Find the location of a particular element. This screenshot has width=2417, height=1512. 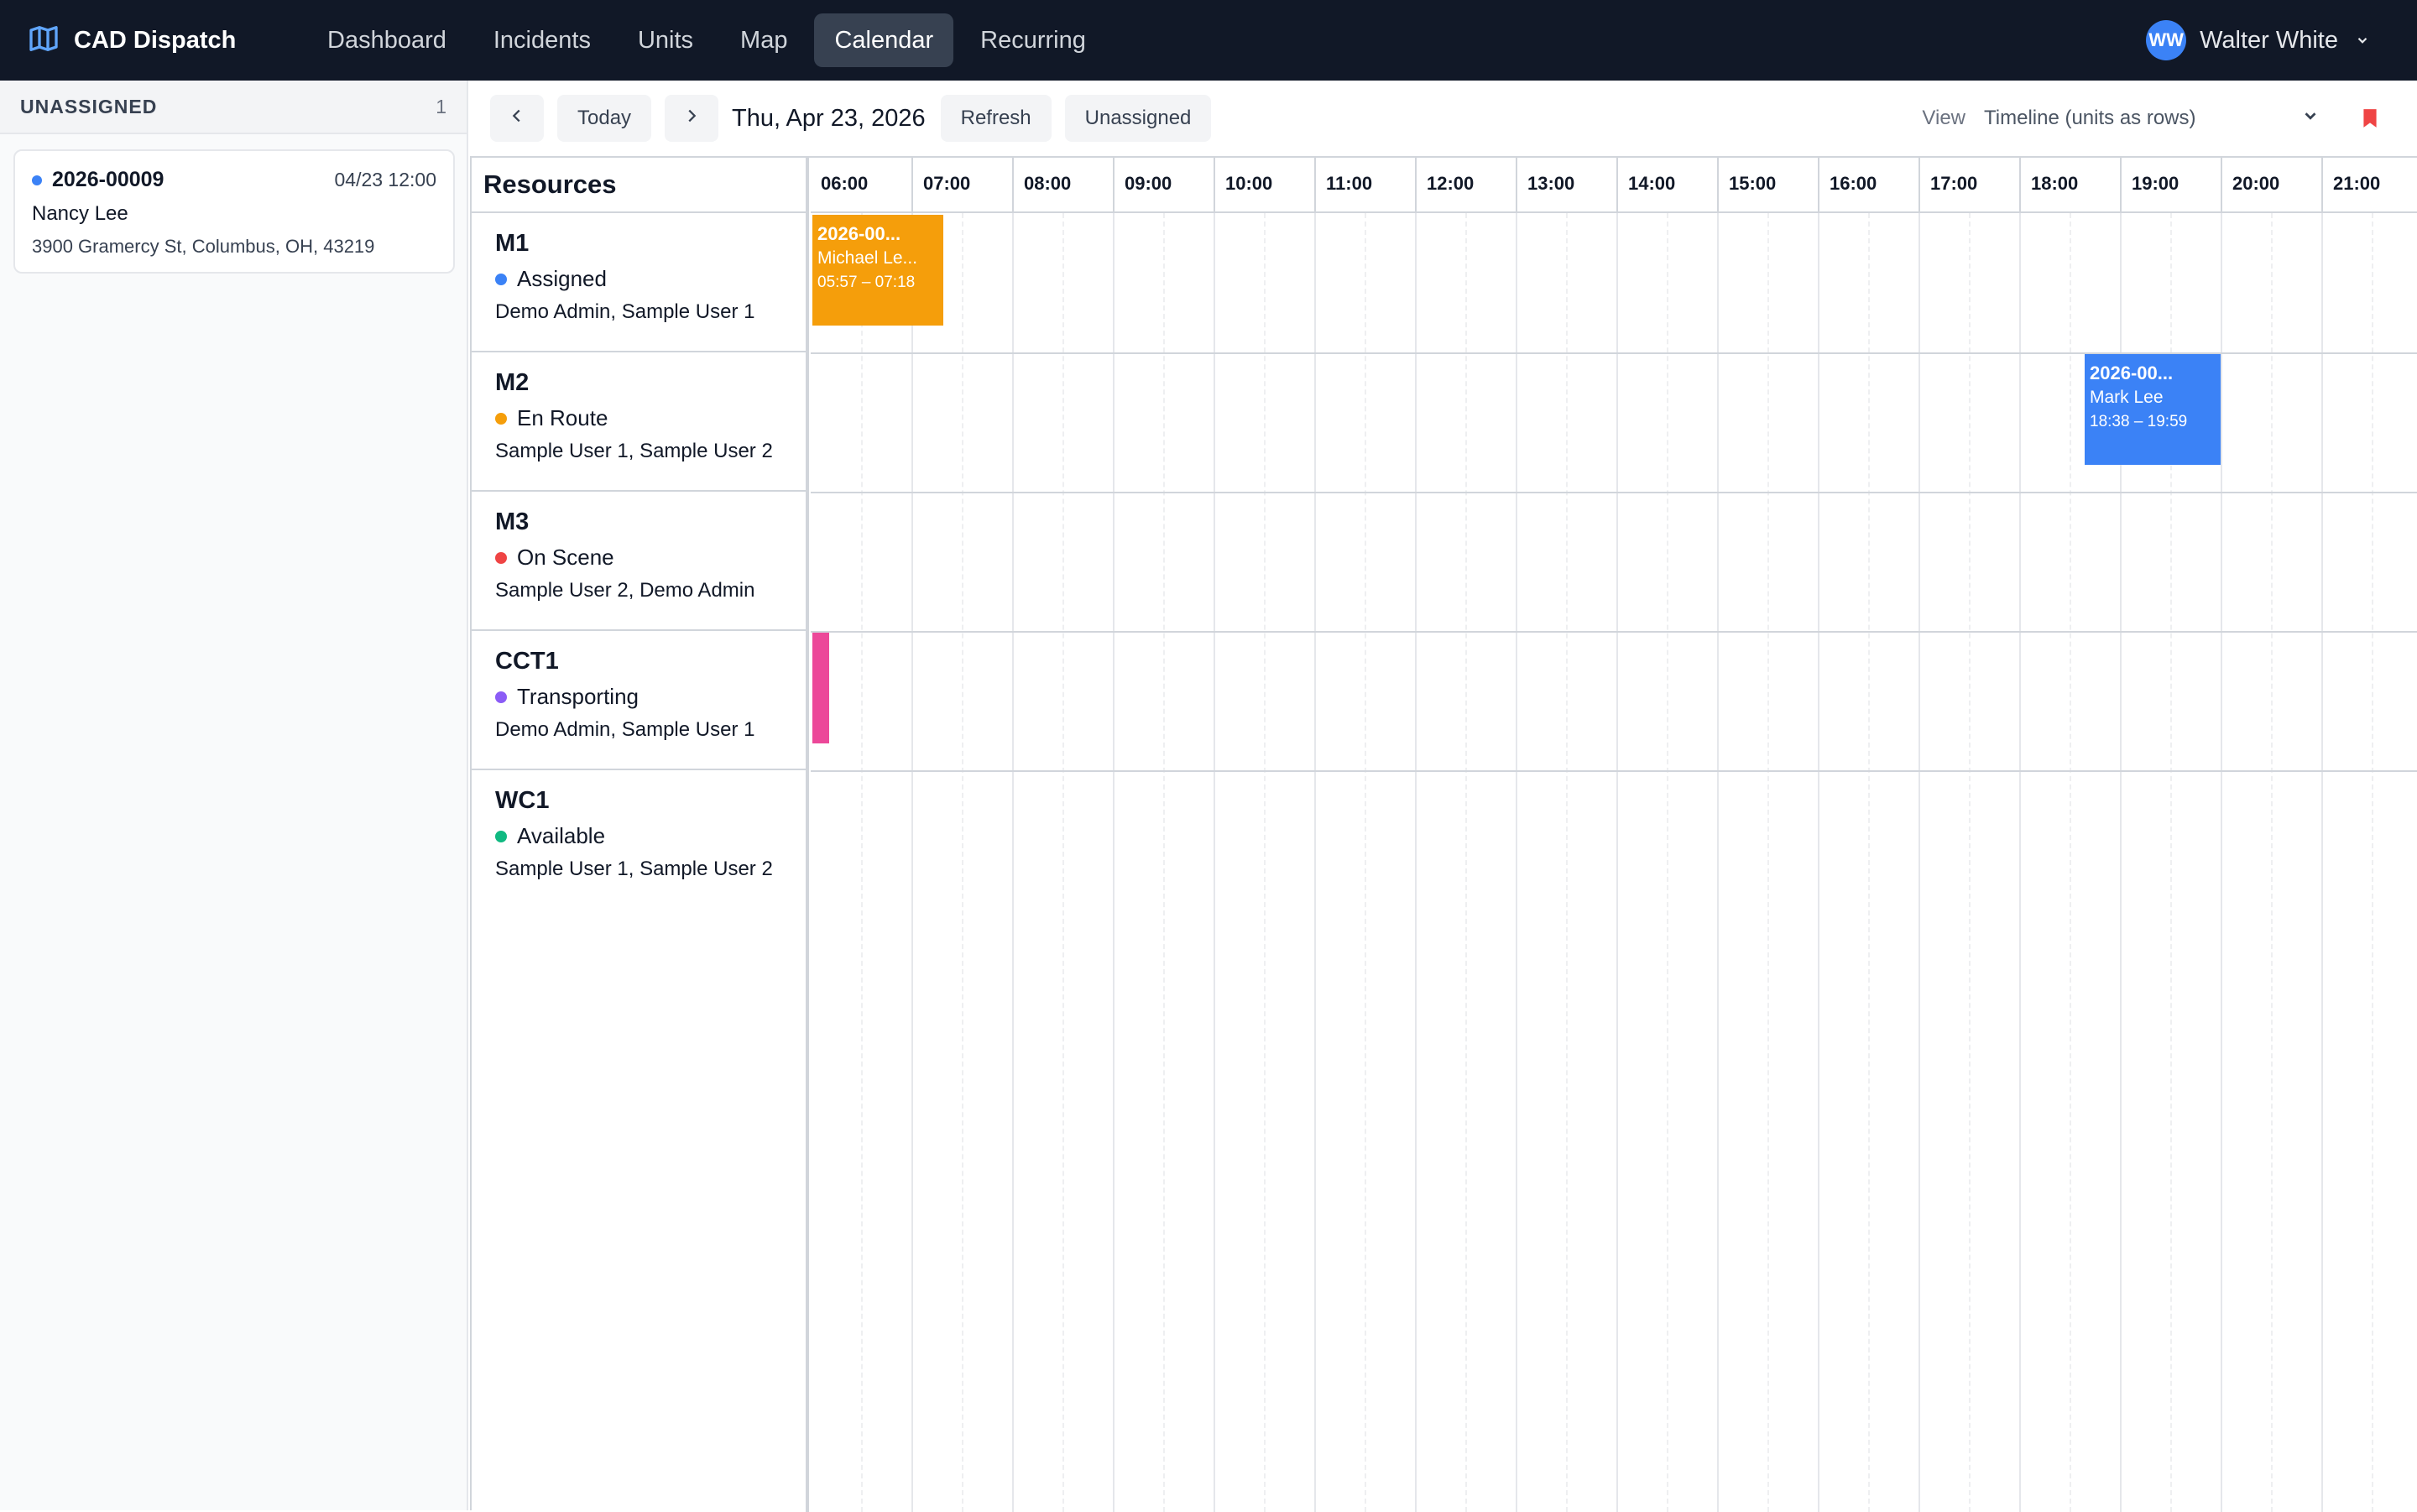

incident-time: 04/23 12:00 is located at coordinates (385, 179).